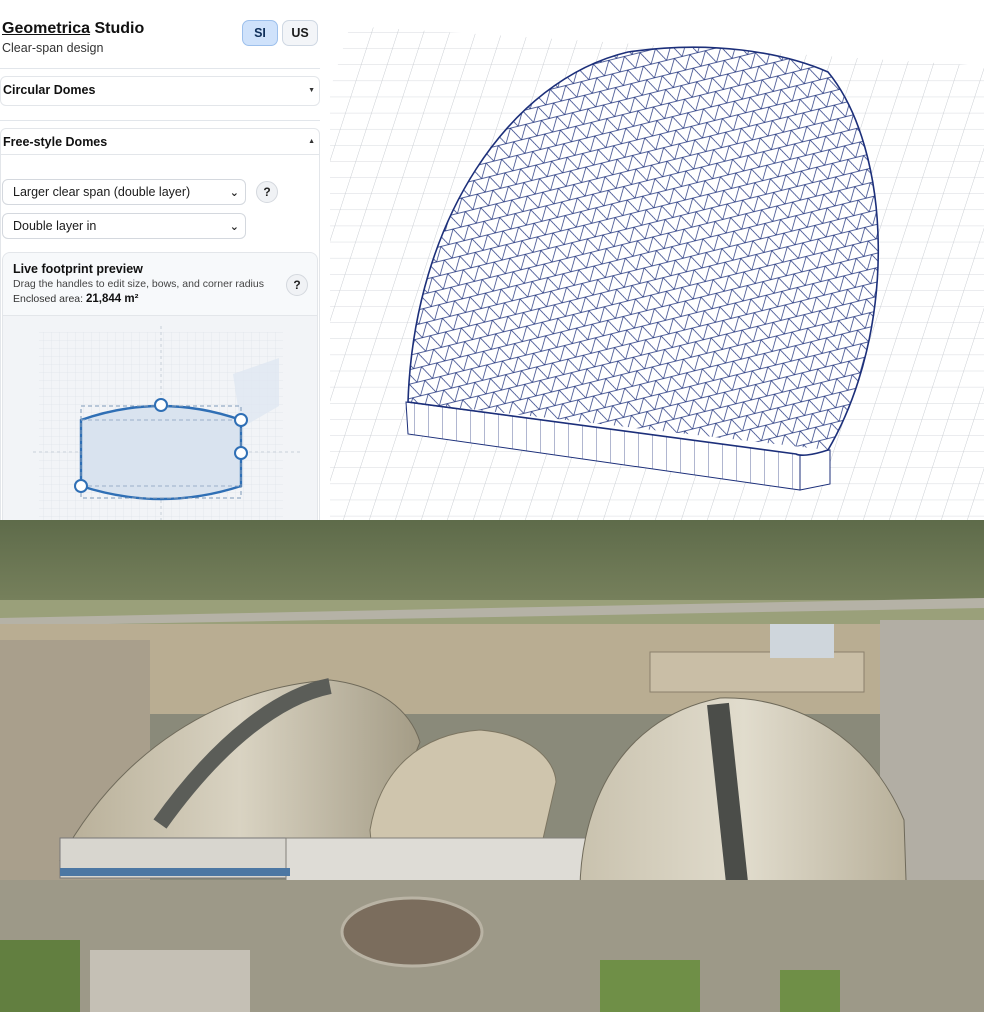  What do you see at coordinates (40, 976) in the screenshot?
I see `lawn-left` at bounding box center [40, 976].